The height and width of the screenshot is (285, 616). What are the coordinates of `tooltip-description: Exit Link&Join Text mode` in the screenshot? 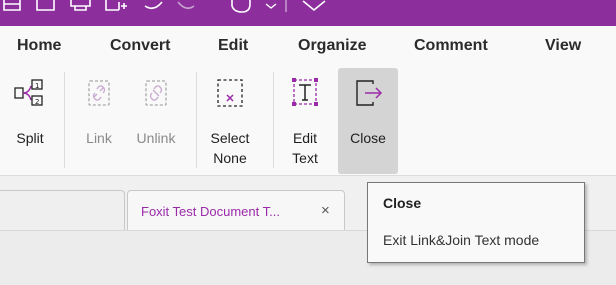 It's located at (461, 240).